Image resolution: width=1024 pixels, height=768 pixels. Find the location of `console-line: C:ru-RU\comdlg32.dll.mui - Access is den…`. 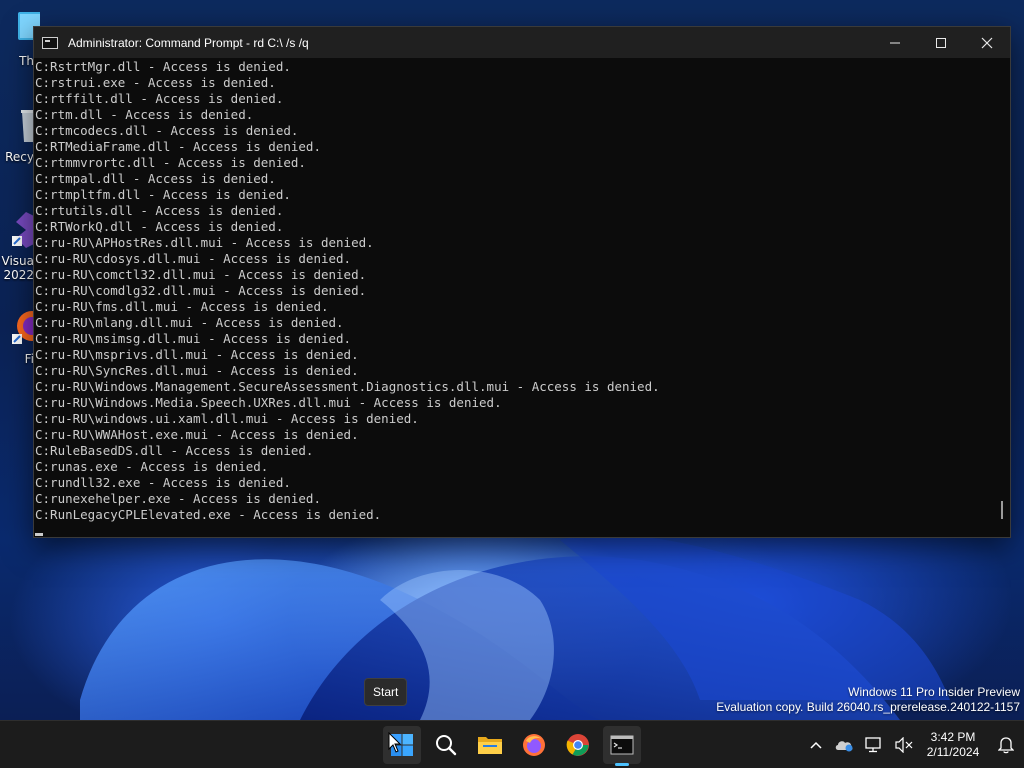

console-line: C:ru-RU\comdlg32.dll.mui - Access is den… is located at coordinates (201, 290).